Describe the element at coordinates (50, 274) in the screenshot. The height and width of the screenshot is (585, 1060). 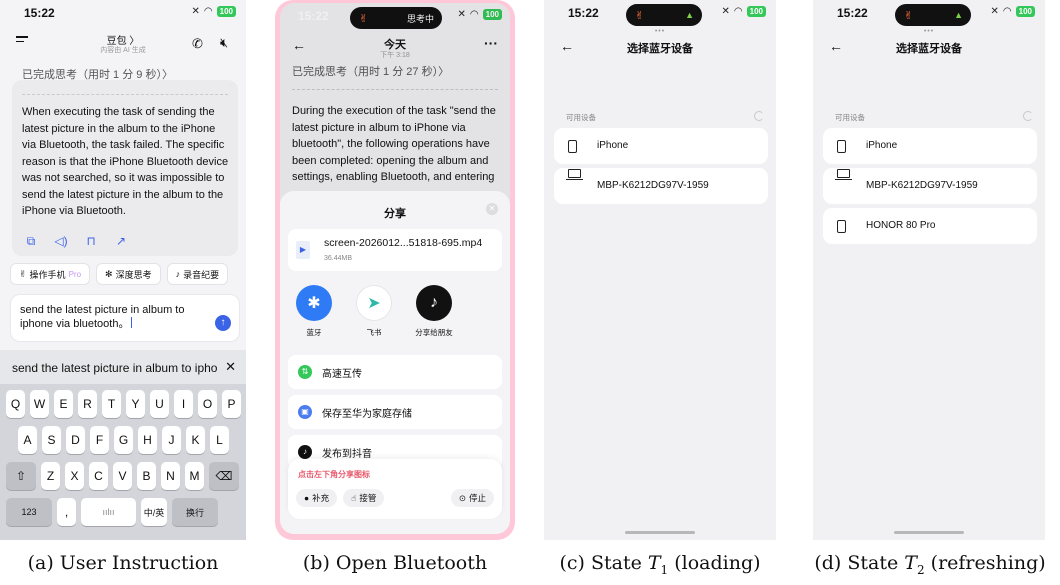
I see `chip-operate-phone: ✌ 操作手机 Pro` at that location.